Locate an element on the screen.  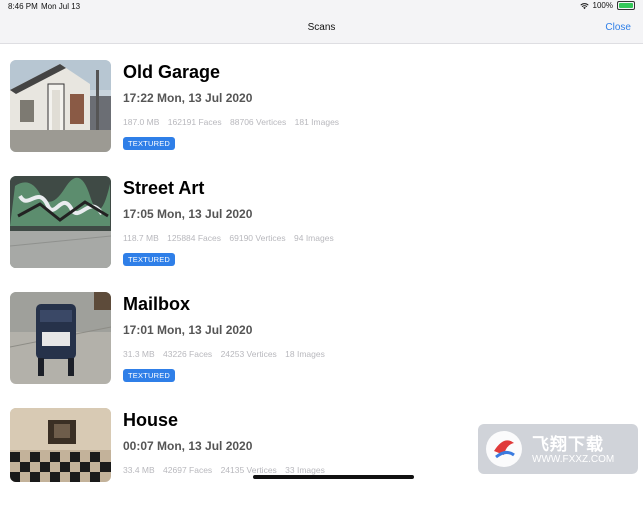
scan-images: 94 Images is located at coordinates (314, 238).